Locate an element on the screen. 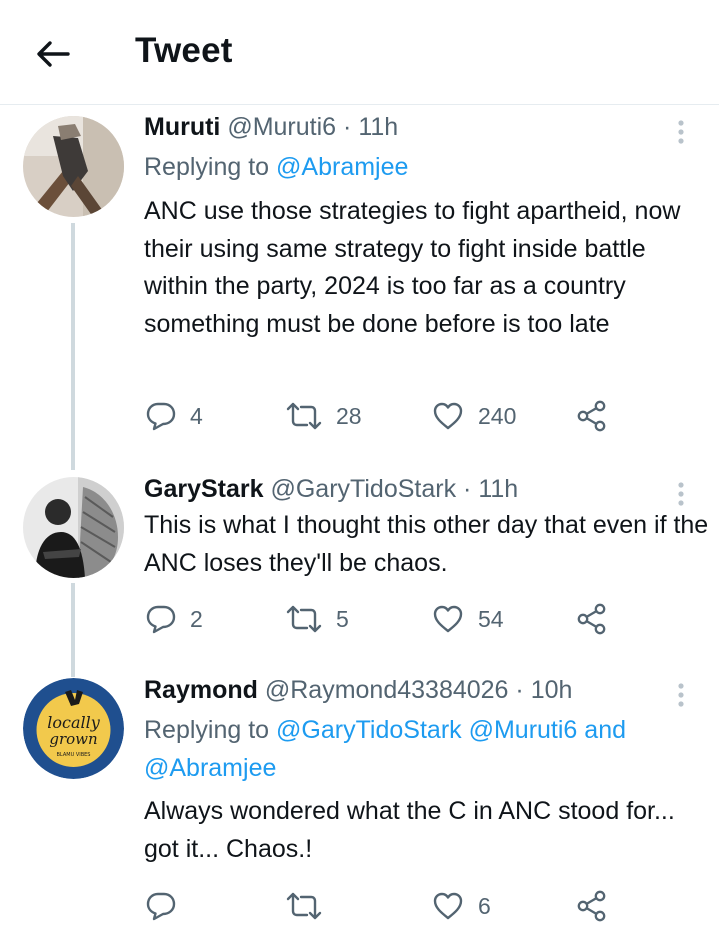 Image resolution: width=719 pixels, height=936 pixels. tweet-header: Muruti @Muruti6 · 11h is located at coordinates (271, 127).